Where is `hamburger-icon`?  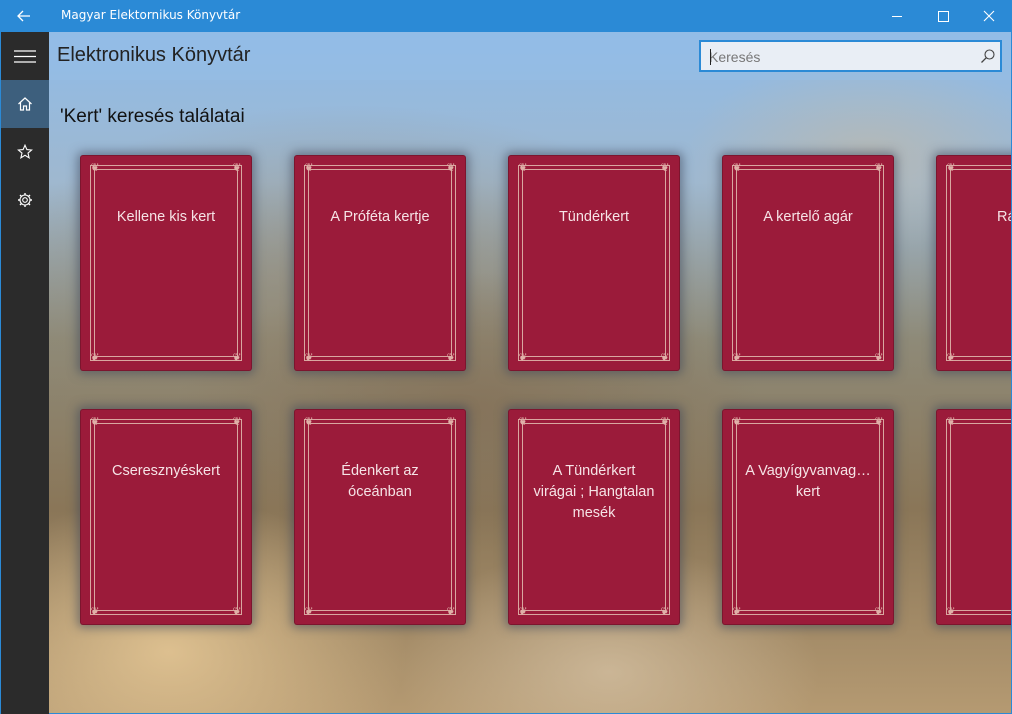 hamburger-icon is located at coordinates (25, 56).